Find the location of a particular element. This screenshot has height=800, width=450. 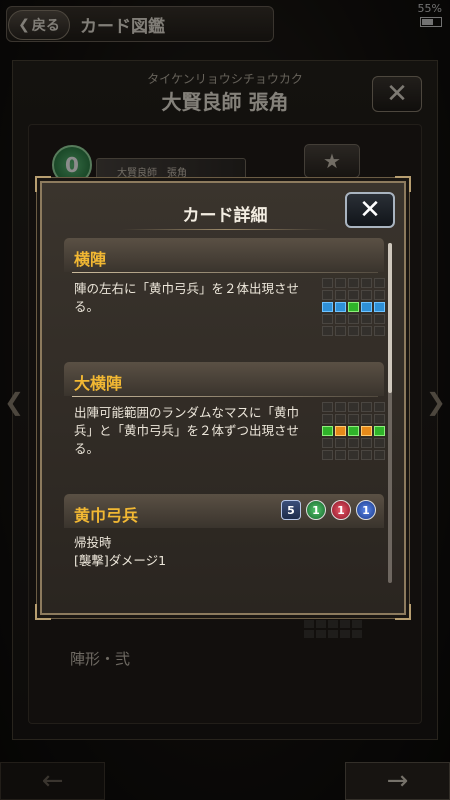

skill-name: 横陣 is located at coordinates (90, 259).